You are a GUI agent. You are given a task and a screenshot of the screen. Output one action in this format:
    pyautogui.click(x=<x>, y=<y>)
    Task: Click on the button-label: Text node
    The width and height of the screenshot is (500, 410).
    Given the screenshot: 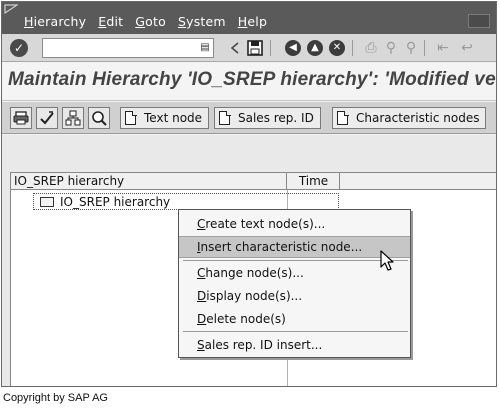 What is the action you would take?
    pyautogui.click(x=173, y=118)
    